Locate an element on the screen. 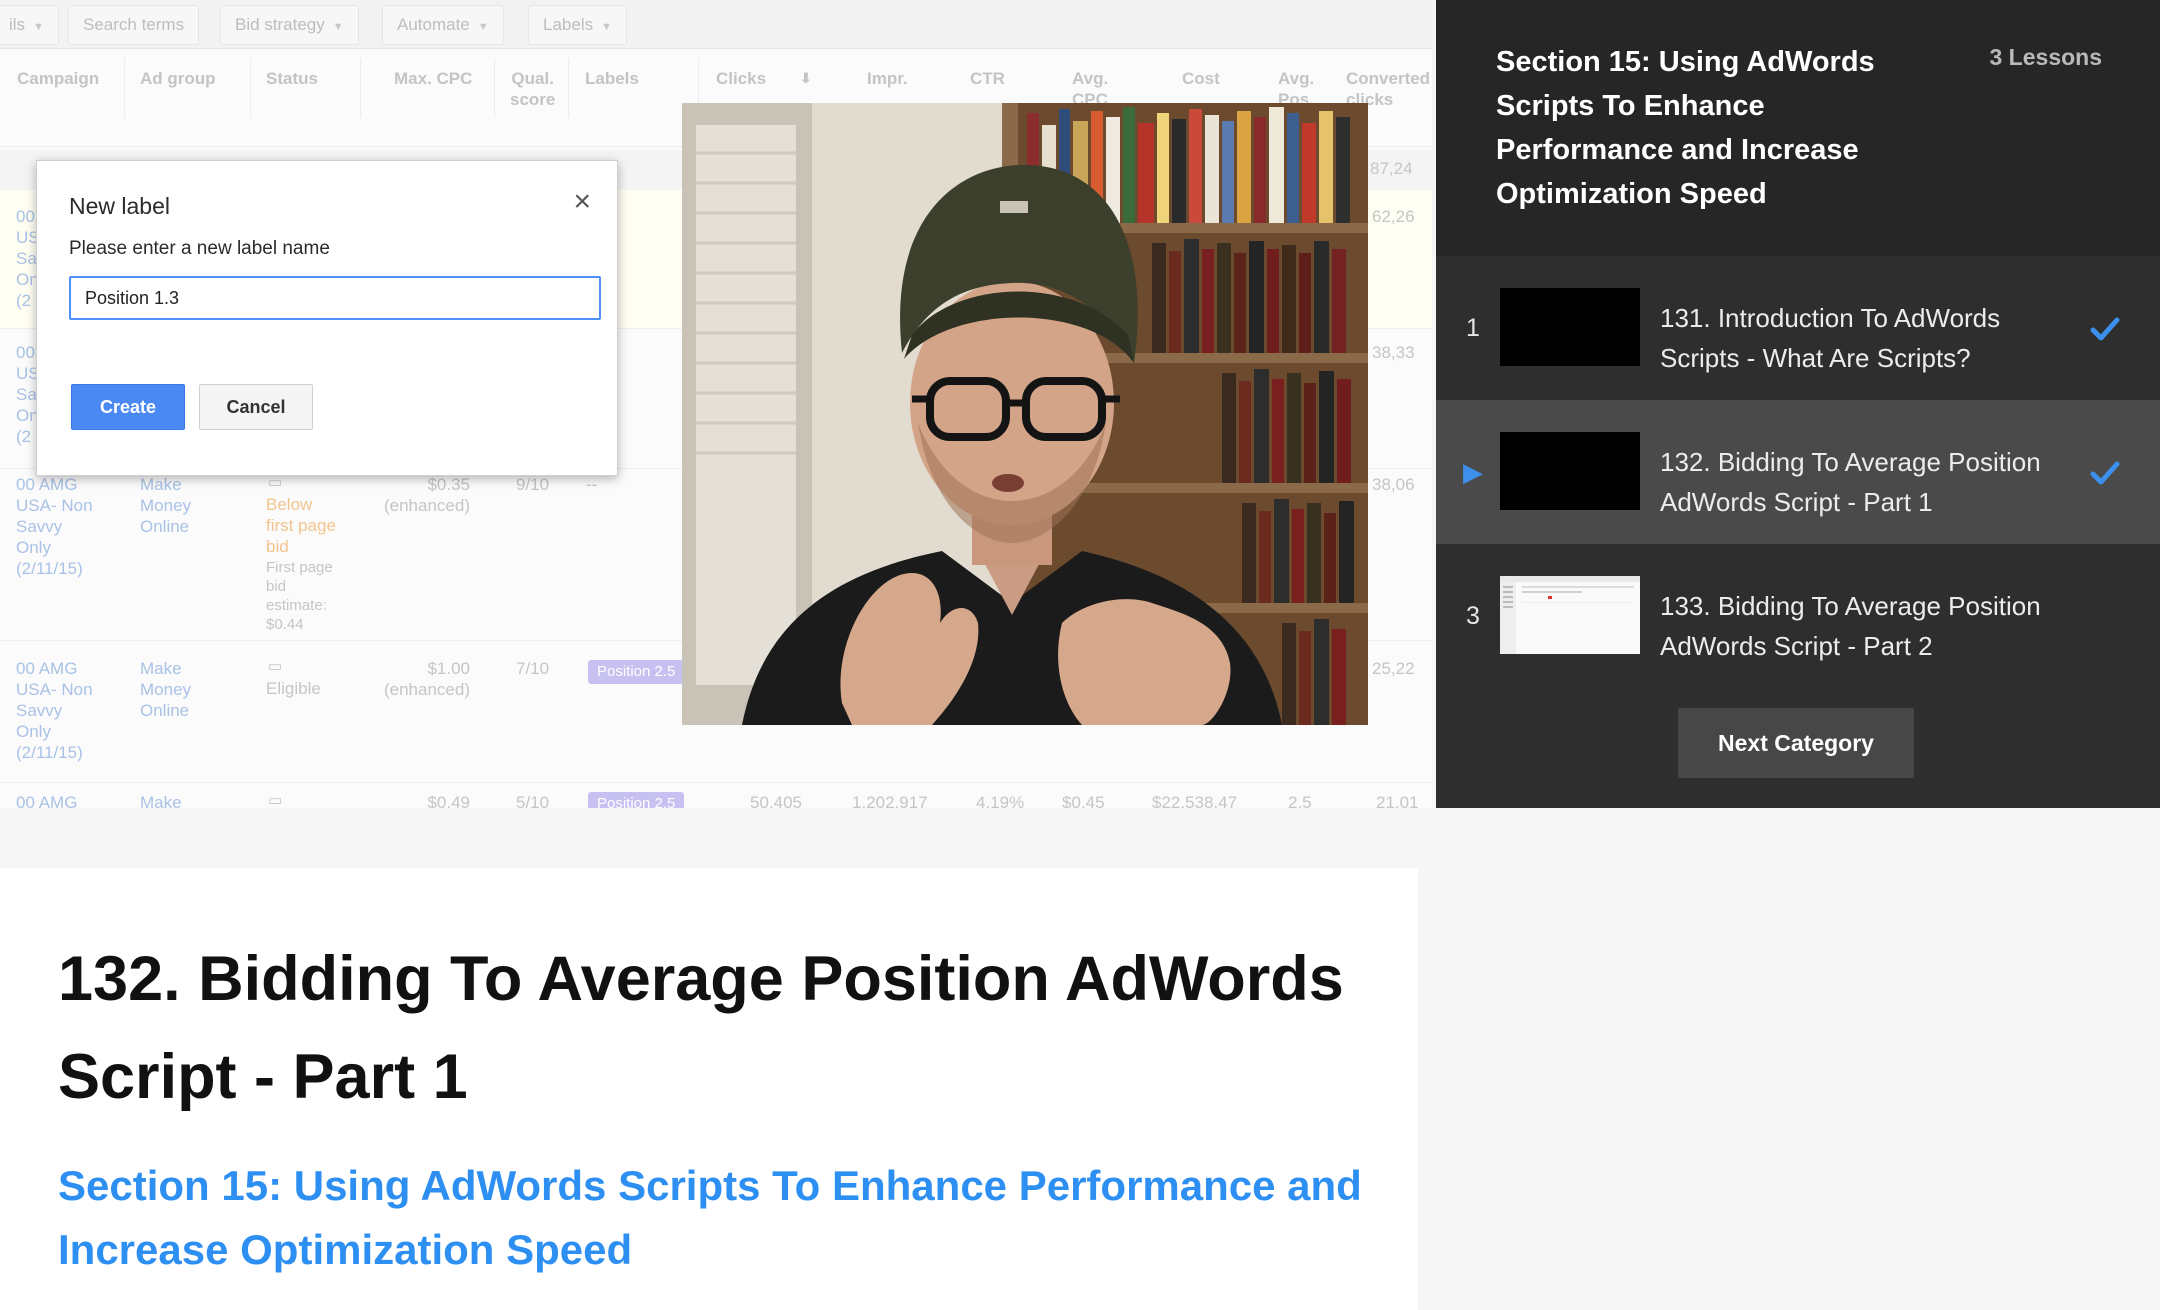  row3-impr: 1,202,917 is located at coordinates (890, 800).